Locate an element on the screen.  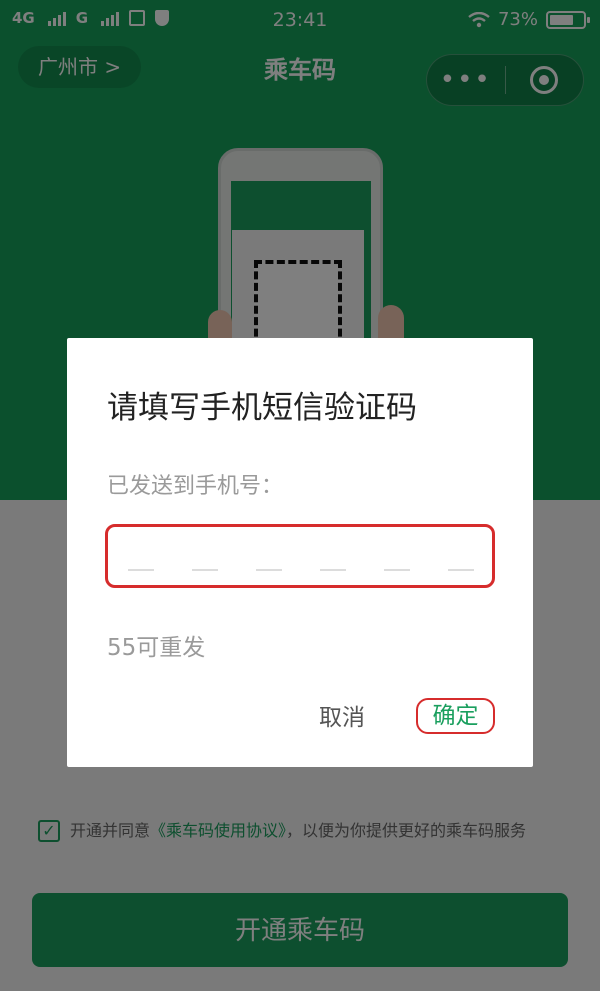
cancel-button: 取消 is located at coordinates (342, 715).